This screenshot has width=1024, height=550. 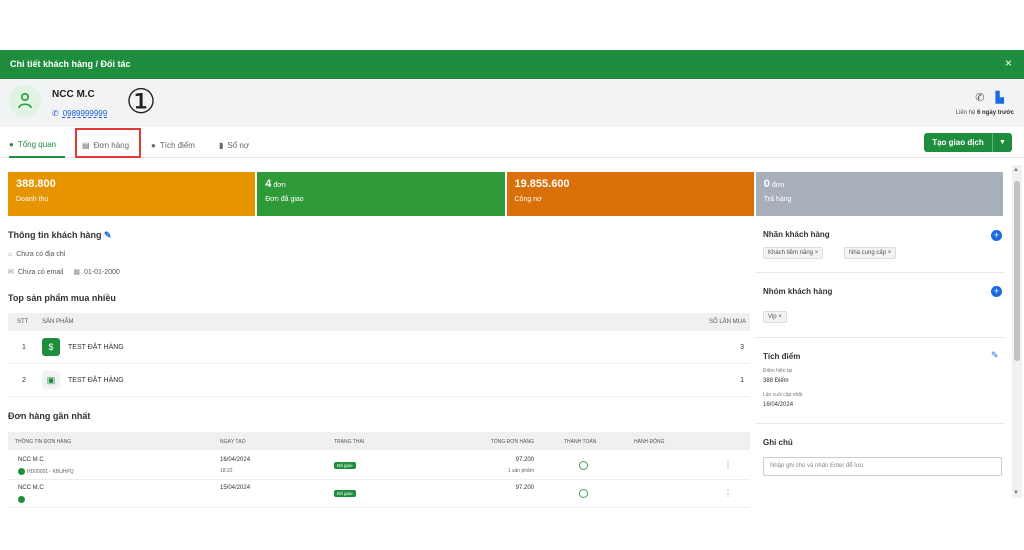 I want to click on phone-number: 0989999999, so click(x=85, y=113).